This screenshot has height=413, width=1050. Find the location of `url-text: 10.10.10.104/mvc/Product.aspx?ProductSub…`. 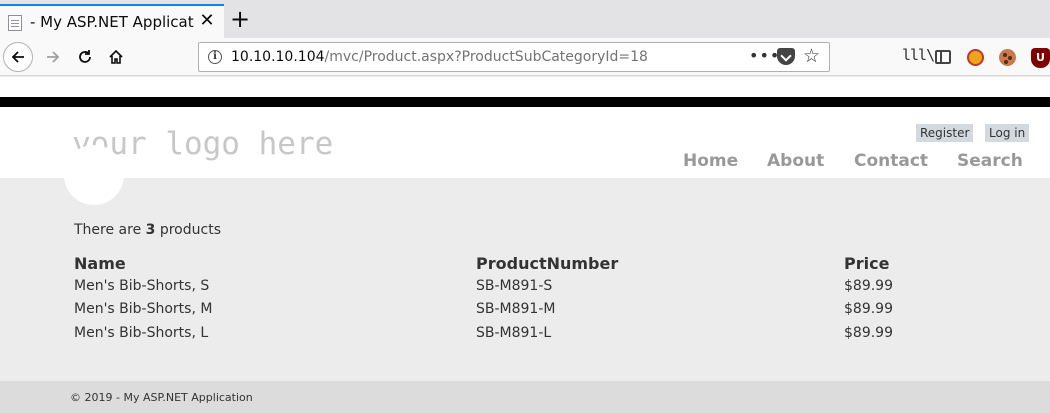

url-text: 10.10.10.104/mvc/Product.aspx?ProductSub… is located at coordinates (439, 57).